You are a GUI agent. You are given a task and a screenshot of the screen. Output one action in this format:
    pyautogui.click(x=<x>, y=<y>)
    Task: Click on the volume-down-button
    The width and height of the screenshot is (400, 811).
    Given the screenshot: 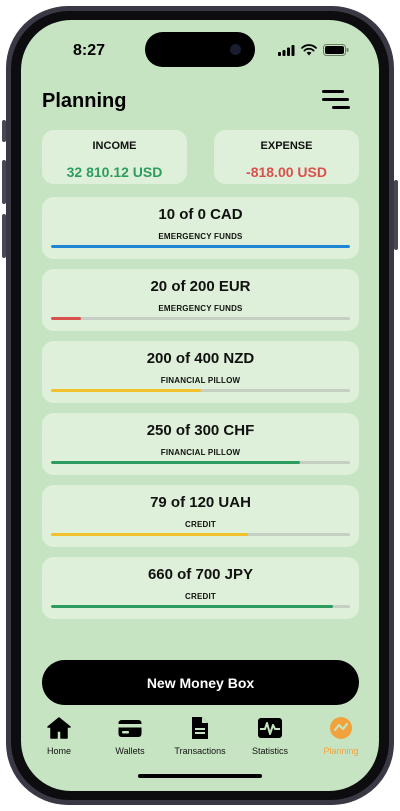 What is the action you would take?
    pyautogui.click(x=4, y=236)
    